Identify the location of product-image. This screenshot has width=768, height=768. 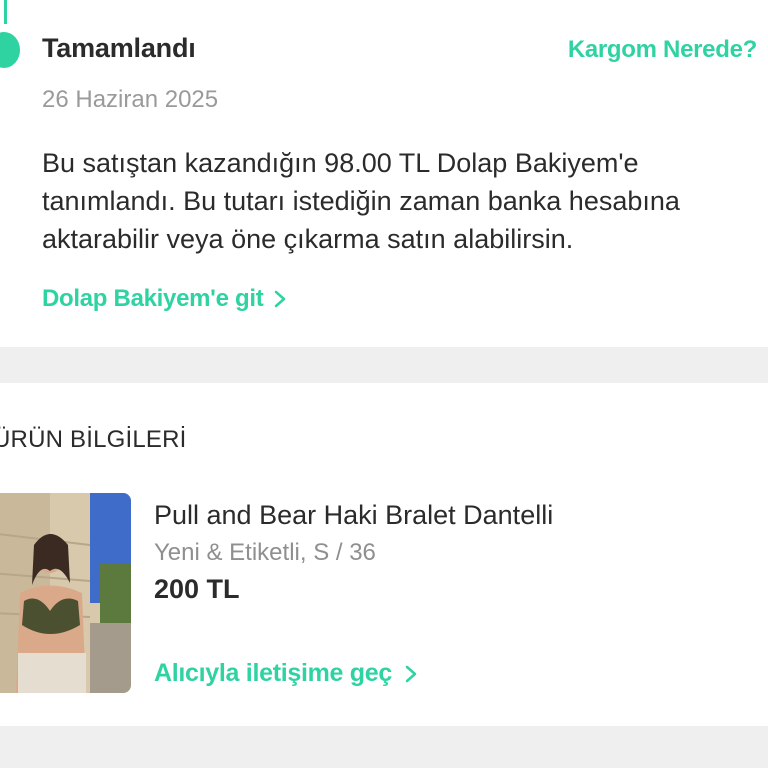
(65, 593).